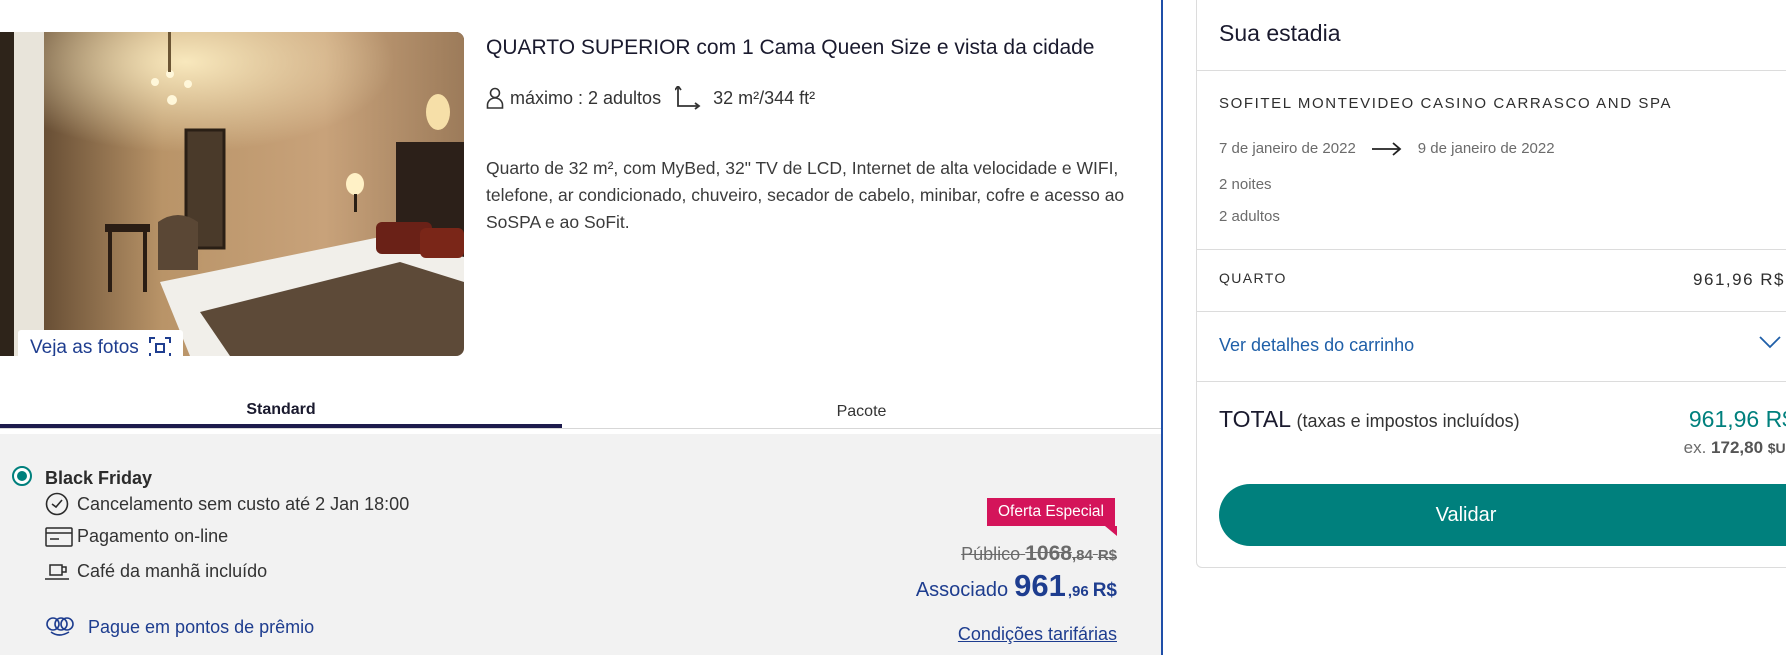 This screenshot has height=655, width=1786. I want to click on reward-points-icon, so click(66, 627).